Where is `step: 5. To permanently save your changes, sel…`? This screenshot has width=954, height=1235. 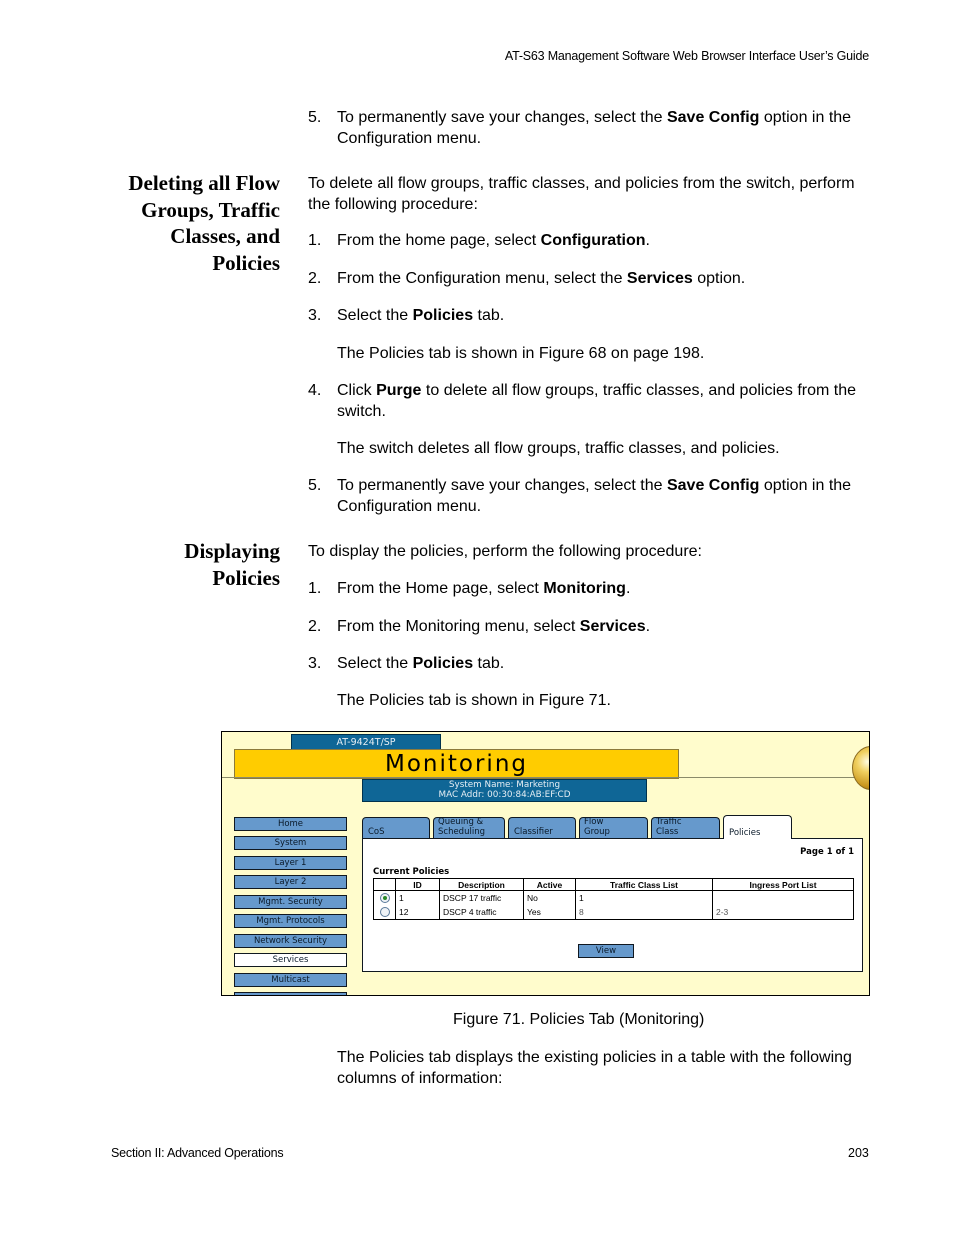 step: 5. To permanently save your changes, sel… is located at coordinates (580, 496).